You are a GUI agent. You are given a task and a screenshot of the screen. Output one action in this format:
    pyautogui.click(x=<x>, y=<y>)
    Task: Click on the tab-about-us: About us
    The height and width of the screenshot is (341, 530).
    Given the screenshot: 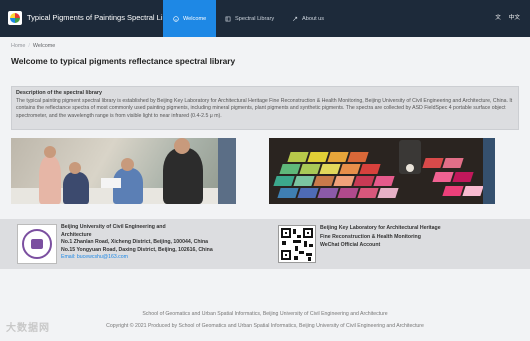 What is the action you would take?
    pyautogui.click(x=308, y=18)
    